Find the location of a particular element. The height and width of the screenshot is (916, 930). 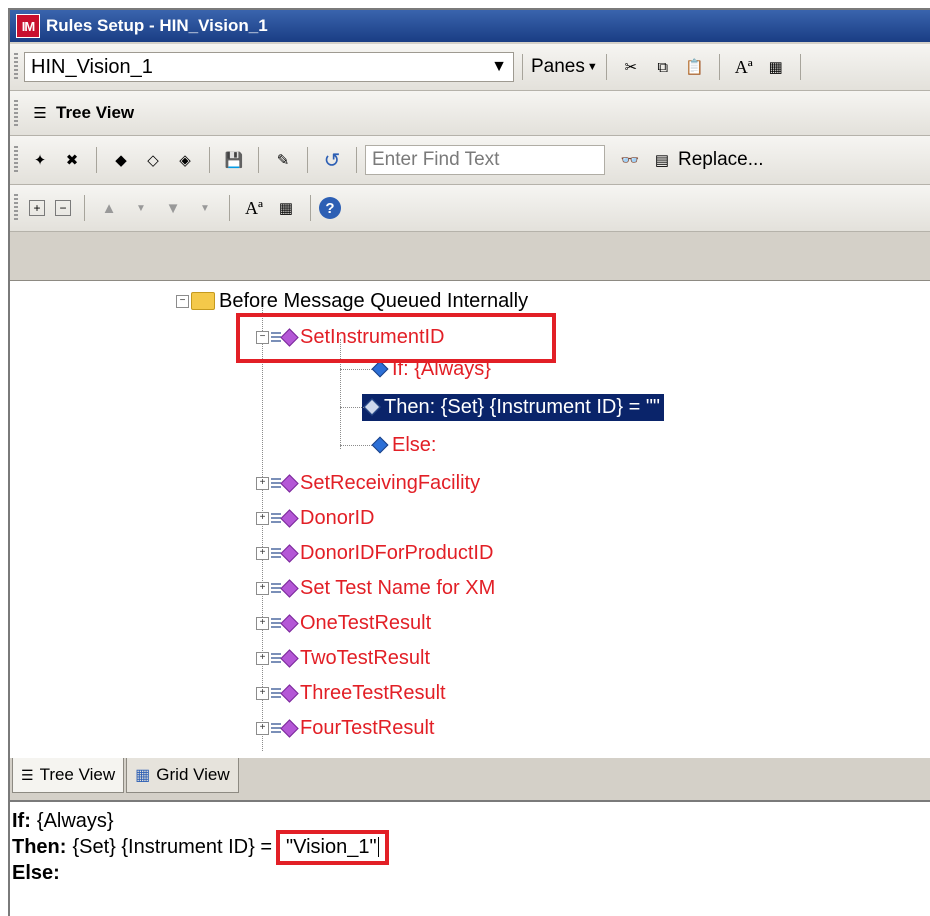

move-up-icon: ▲ is located at coordinates (109, 208).